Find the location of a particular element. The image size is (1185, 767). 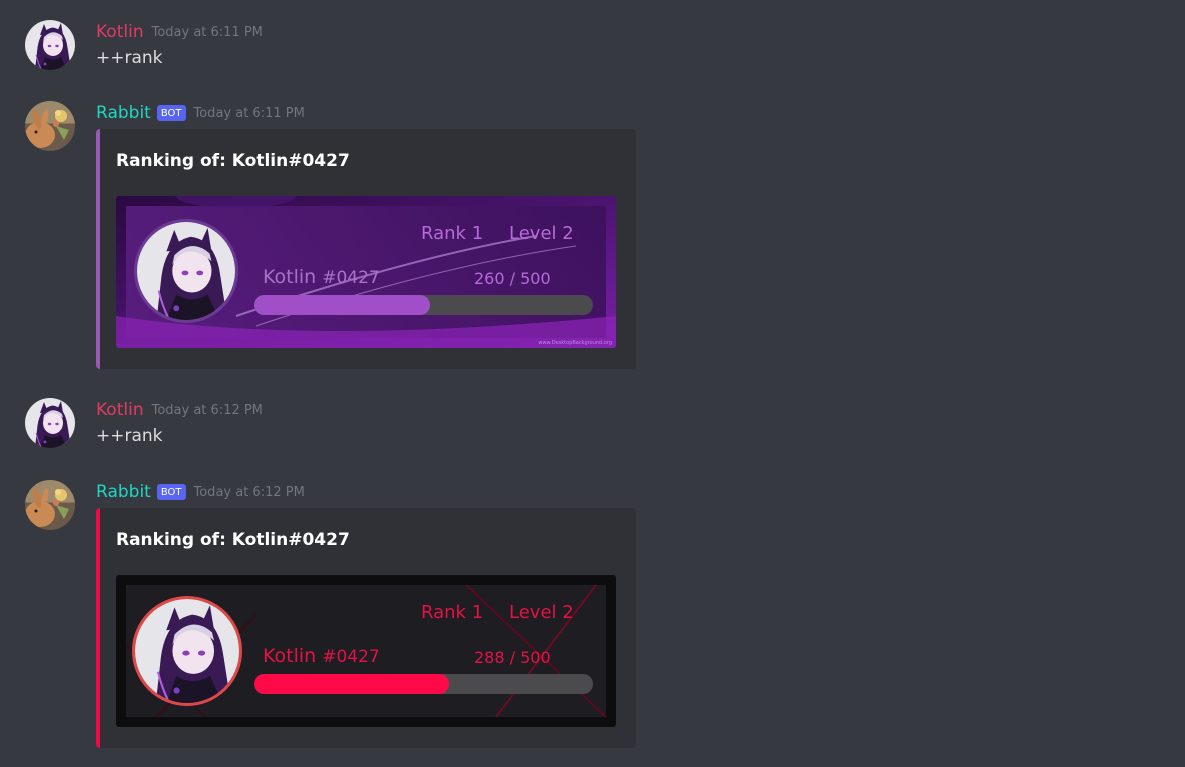

message-header: Kotlin Today at 6:12 PM is located at coordinates (179, 410).